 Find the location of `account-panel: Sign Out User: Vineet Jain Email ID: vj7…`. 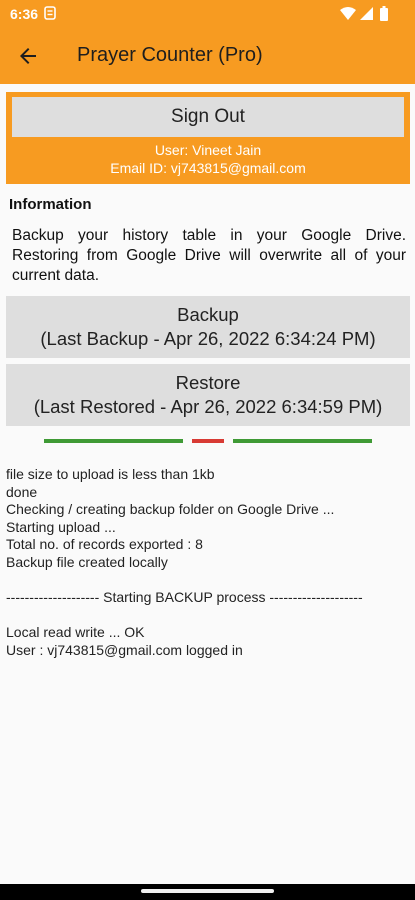

account-panel: Sign Out User: Vineet Jain Email ID: vj7… is located at coordinates (208, 138).